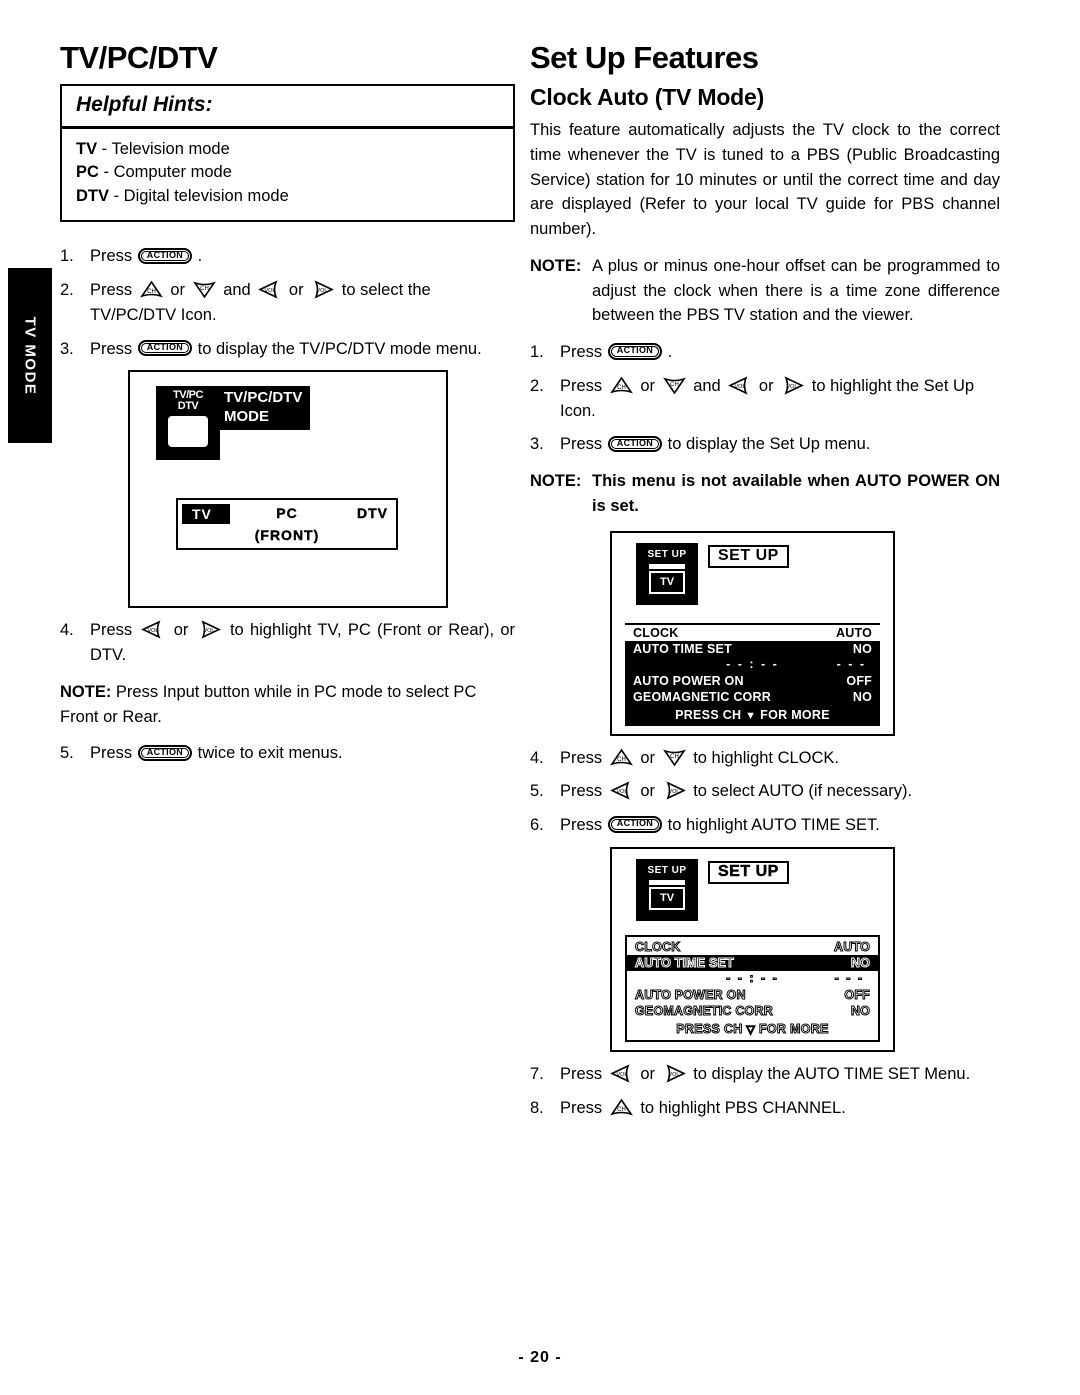 This screenshot has width=1080, height=1395. What do you see at coordinates (556, 265) in the screenshot?
I see `note-label: NOTE:` at bounding box center [556, 265].